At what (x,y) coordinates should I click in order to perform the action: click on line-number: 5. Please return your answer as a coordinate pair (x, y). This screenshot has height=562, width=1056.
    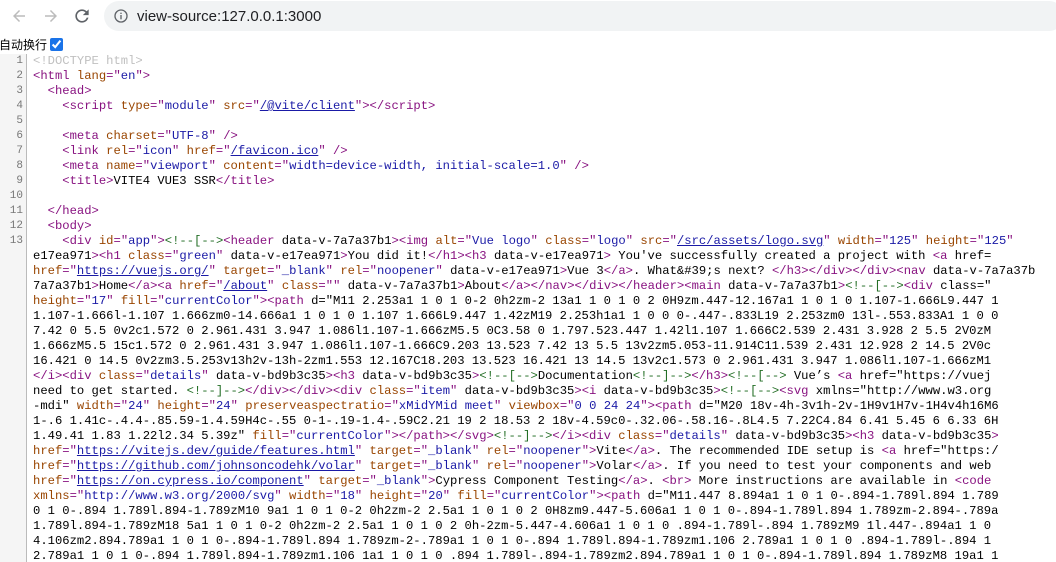
    Looking at the image, I should click on (19, 121).